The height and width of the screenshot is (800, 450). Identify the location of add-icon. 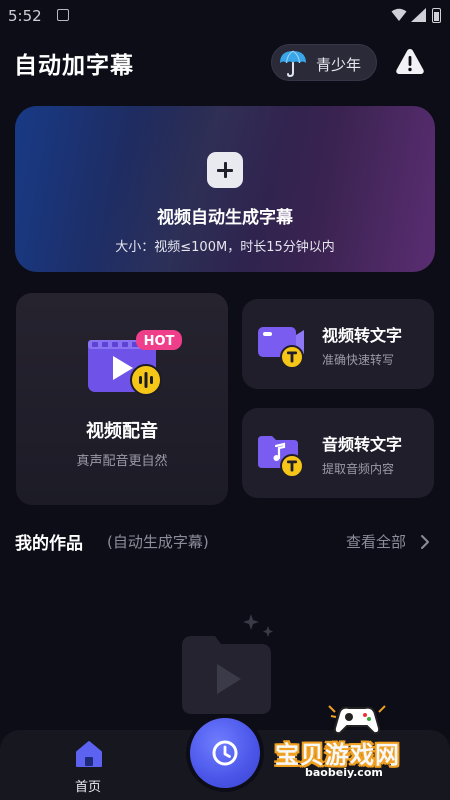
(225, 170).